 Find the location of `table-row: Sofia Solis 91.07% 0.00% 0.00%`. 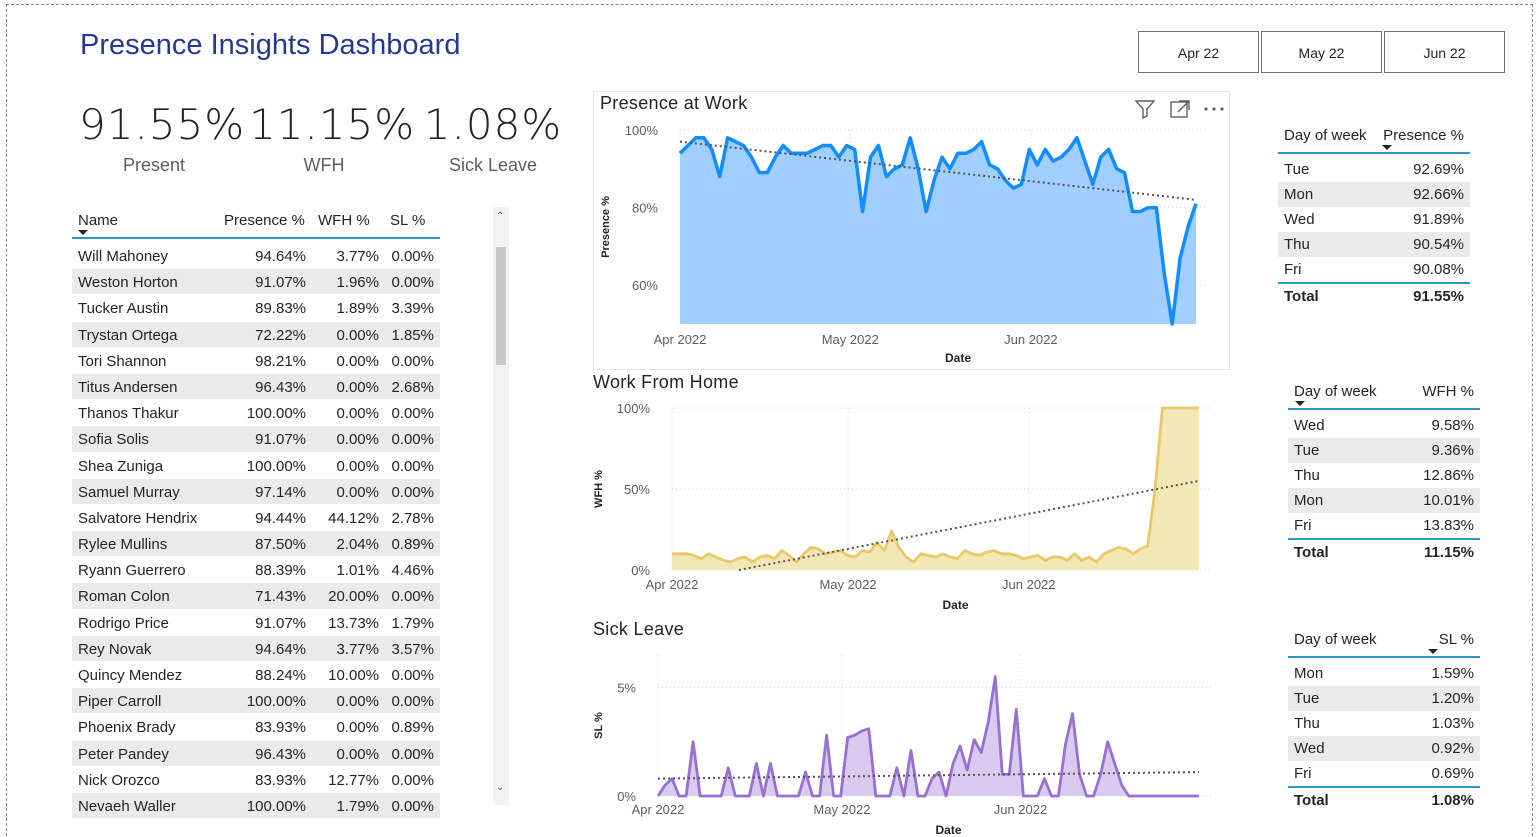

table-row: Sofia Solis 91.07% 0.00% 0.00% is located at coordinates (256, 439).